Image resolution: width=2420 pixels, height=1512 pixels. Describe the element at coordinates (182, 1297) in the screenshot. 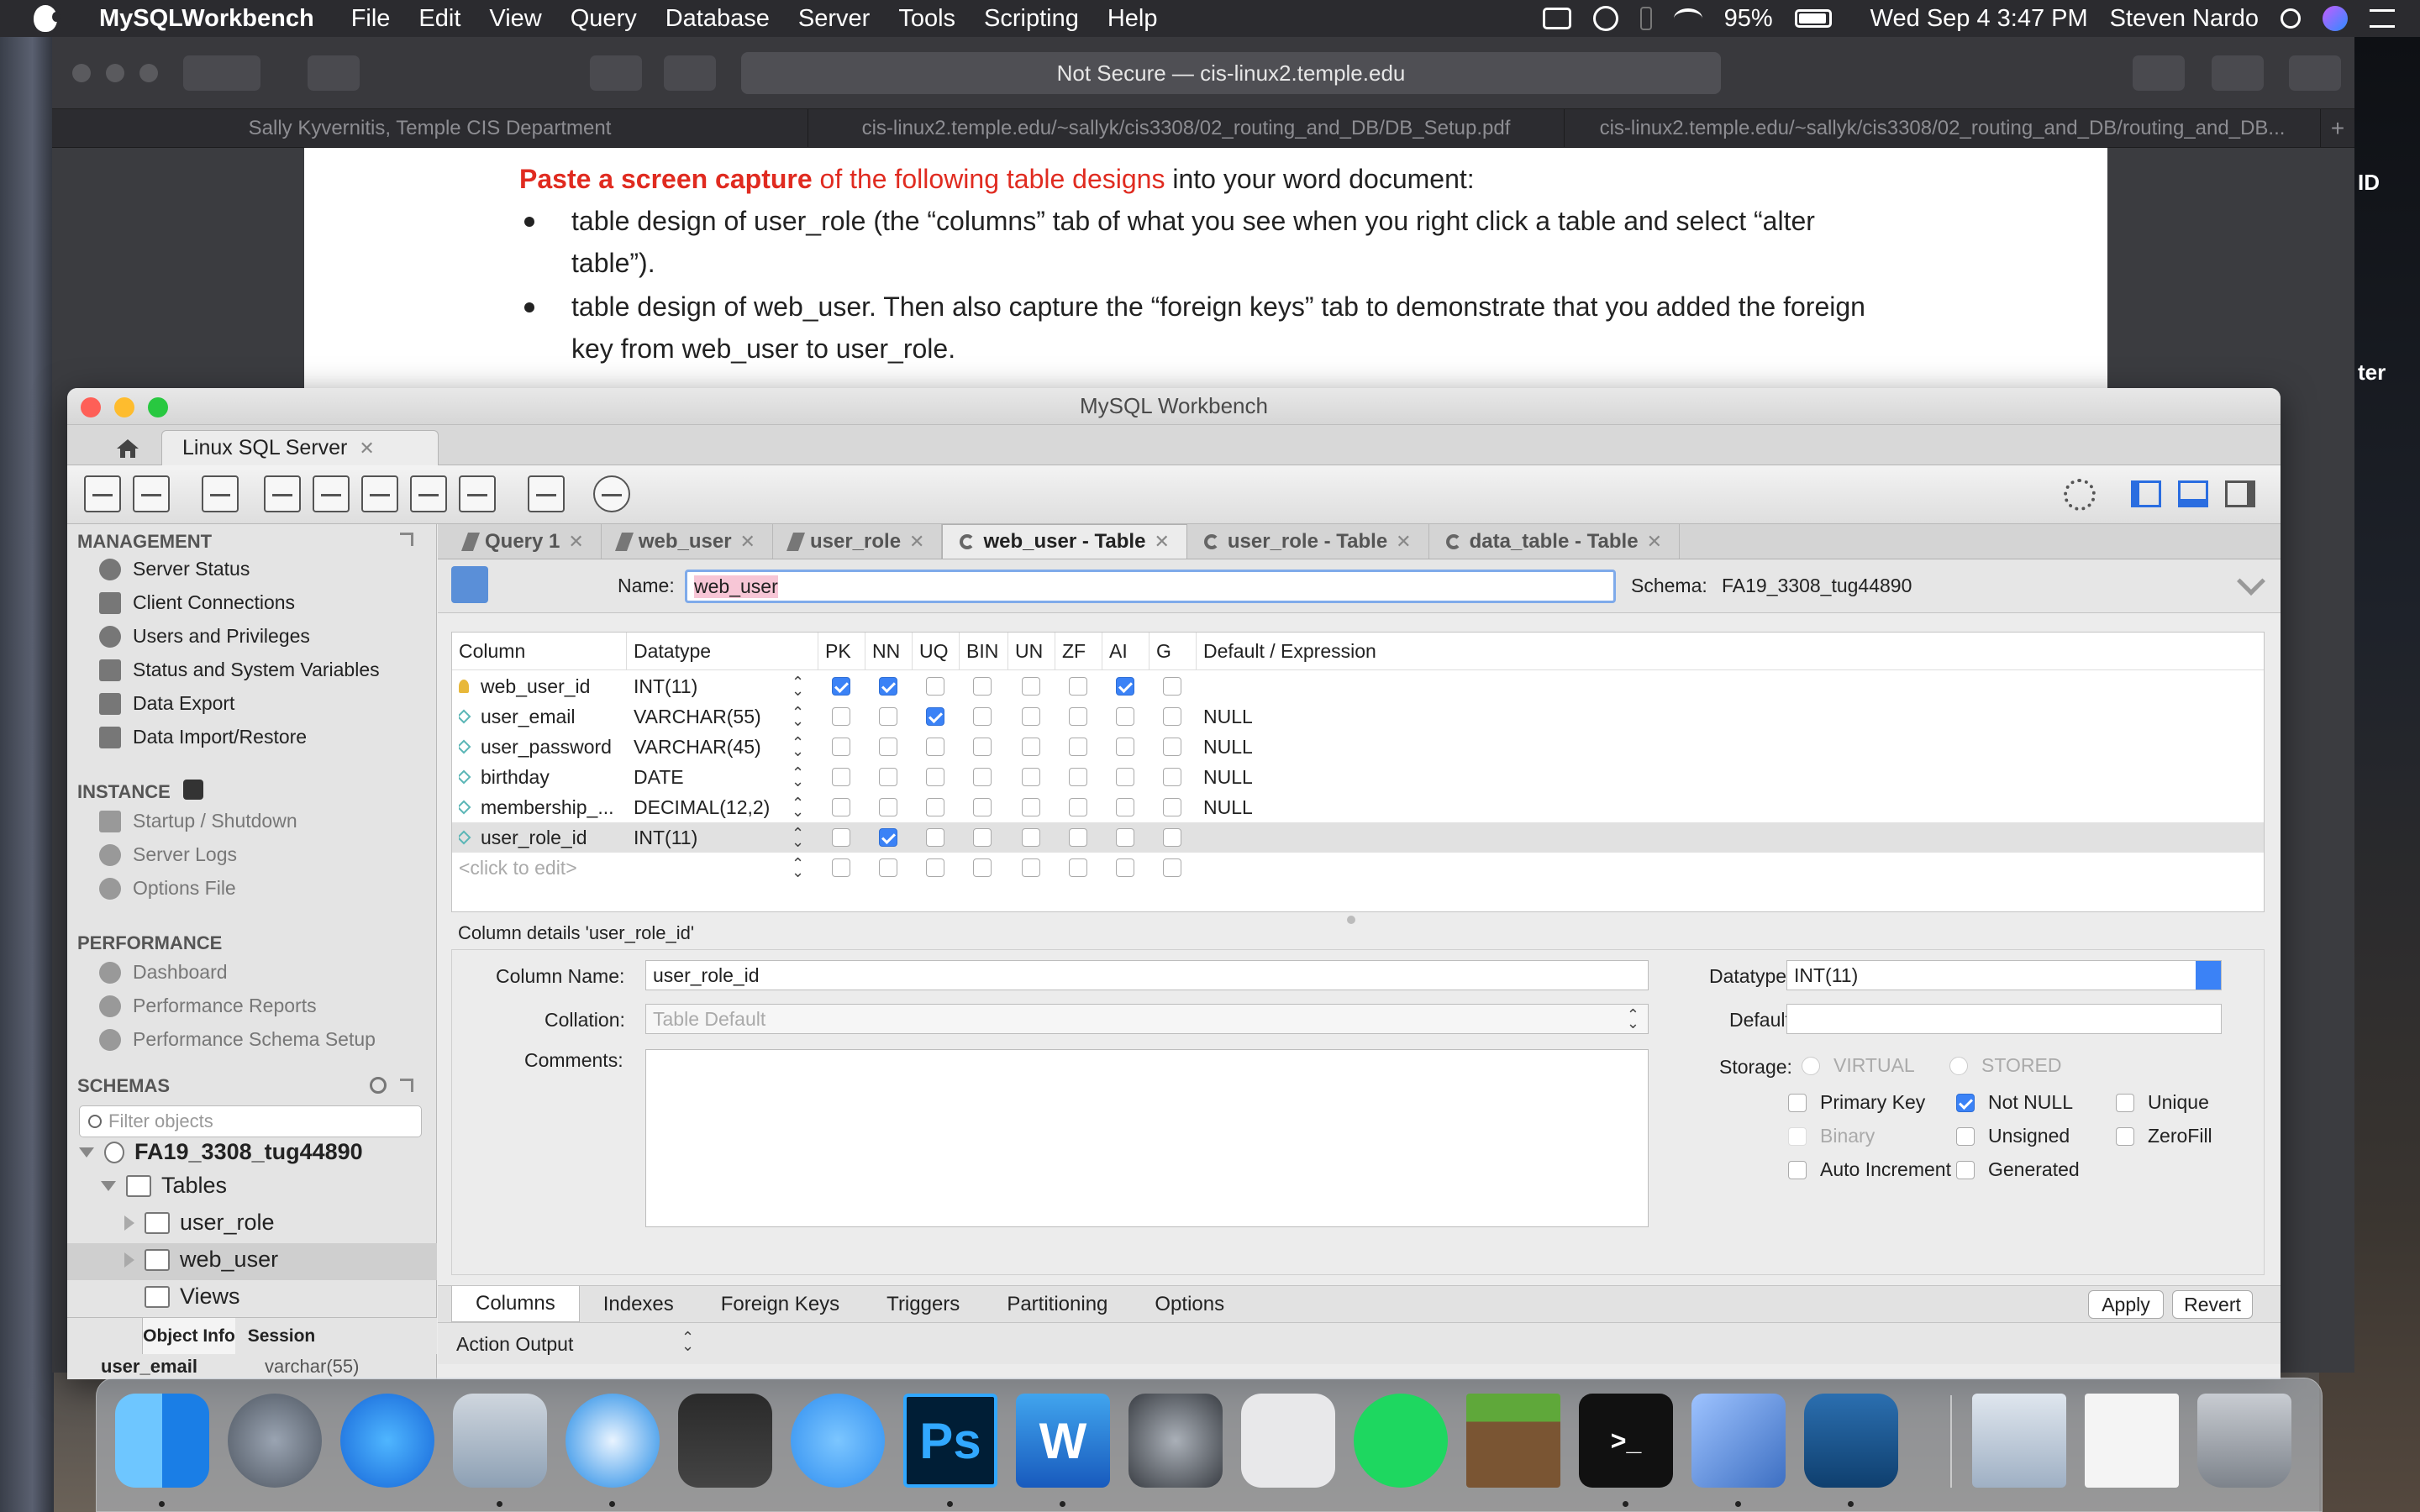

I see `views-node: Views` at that location.